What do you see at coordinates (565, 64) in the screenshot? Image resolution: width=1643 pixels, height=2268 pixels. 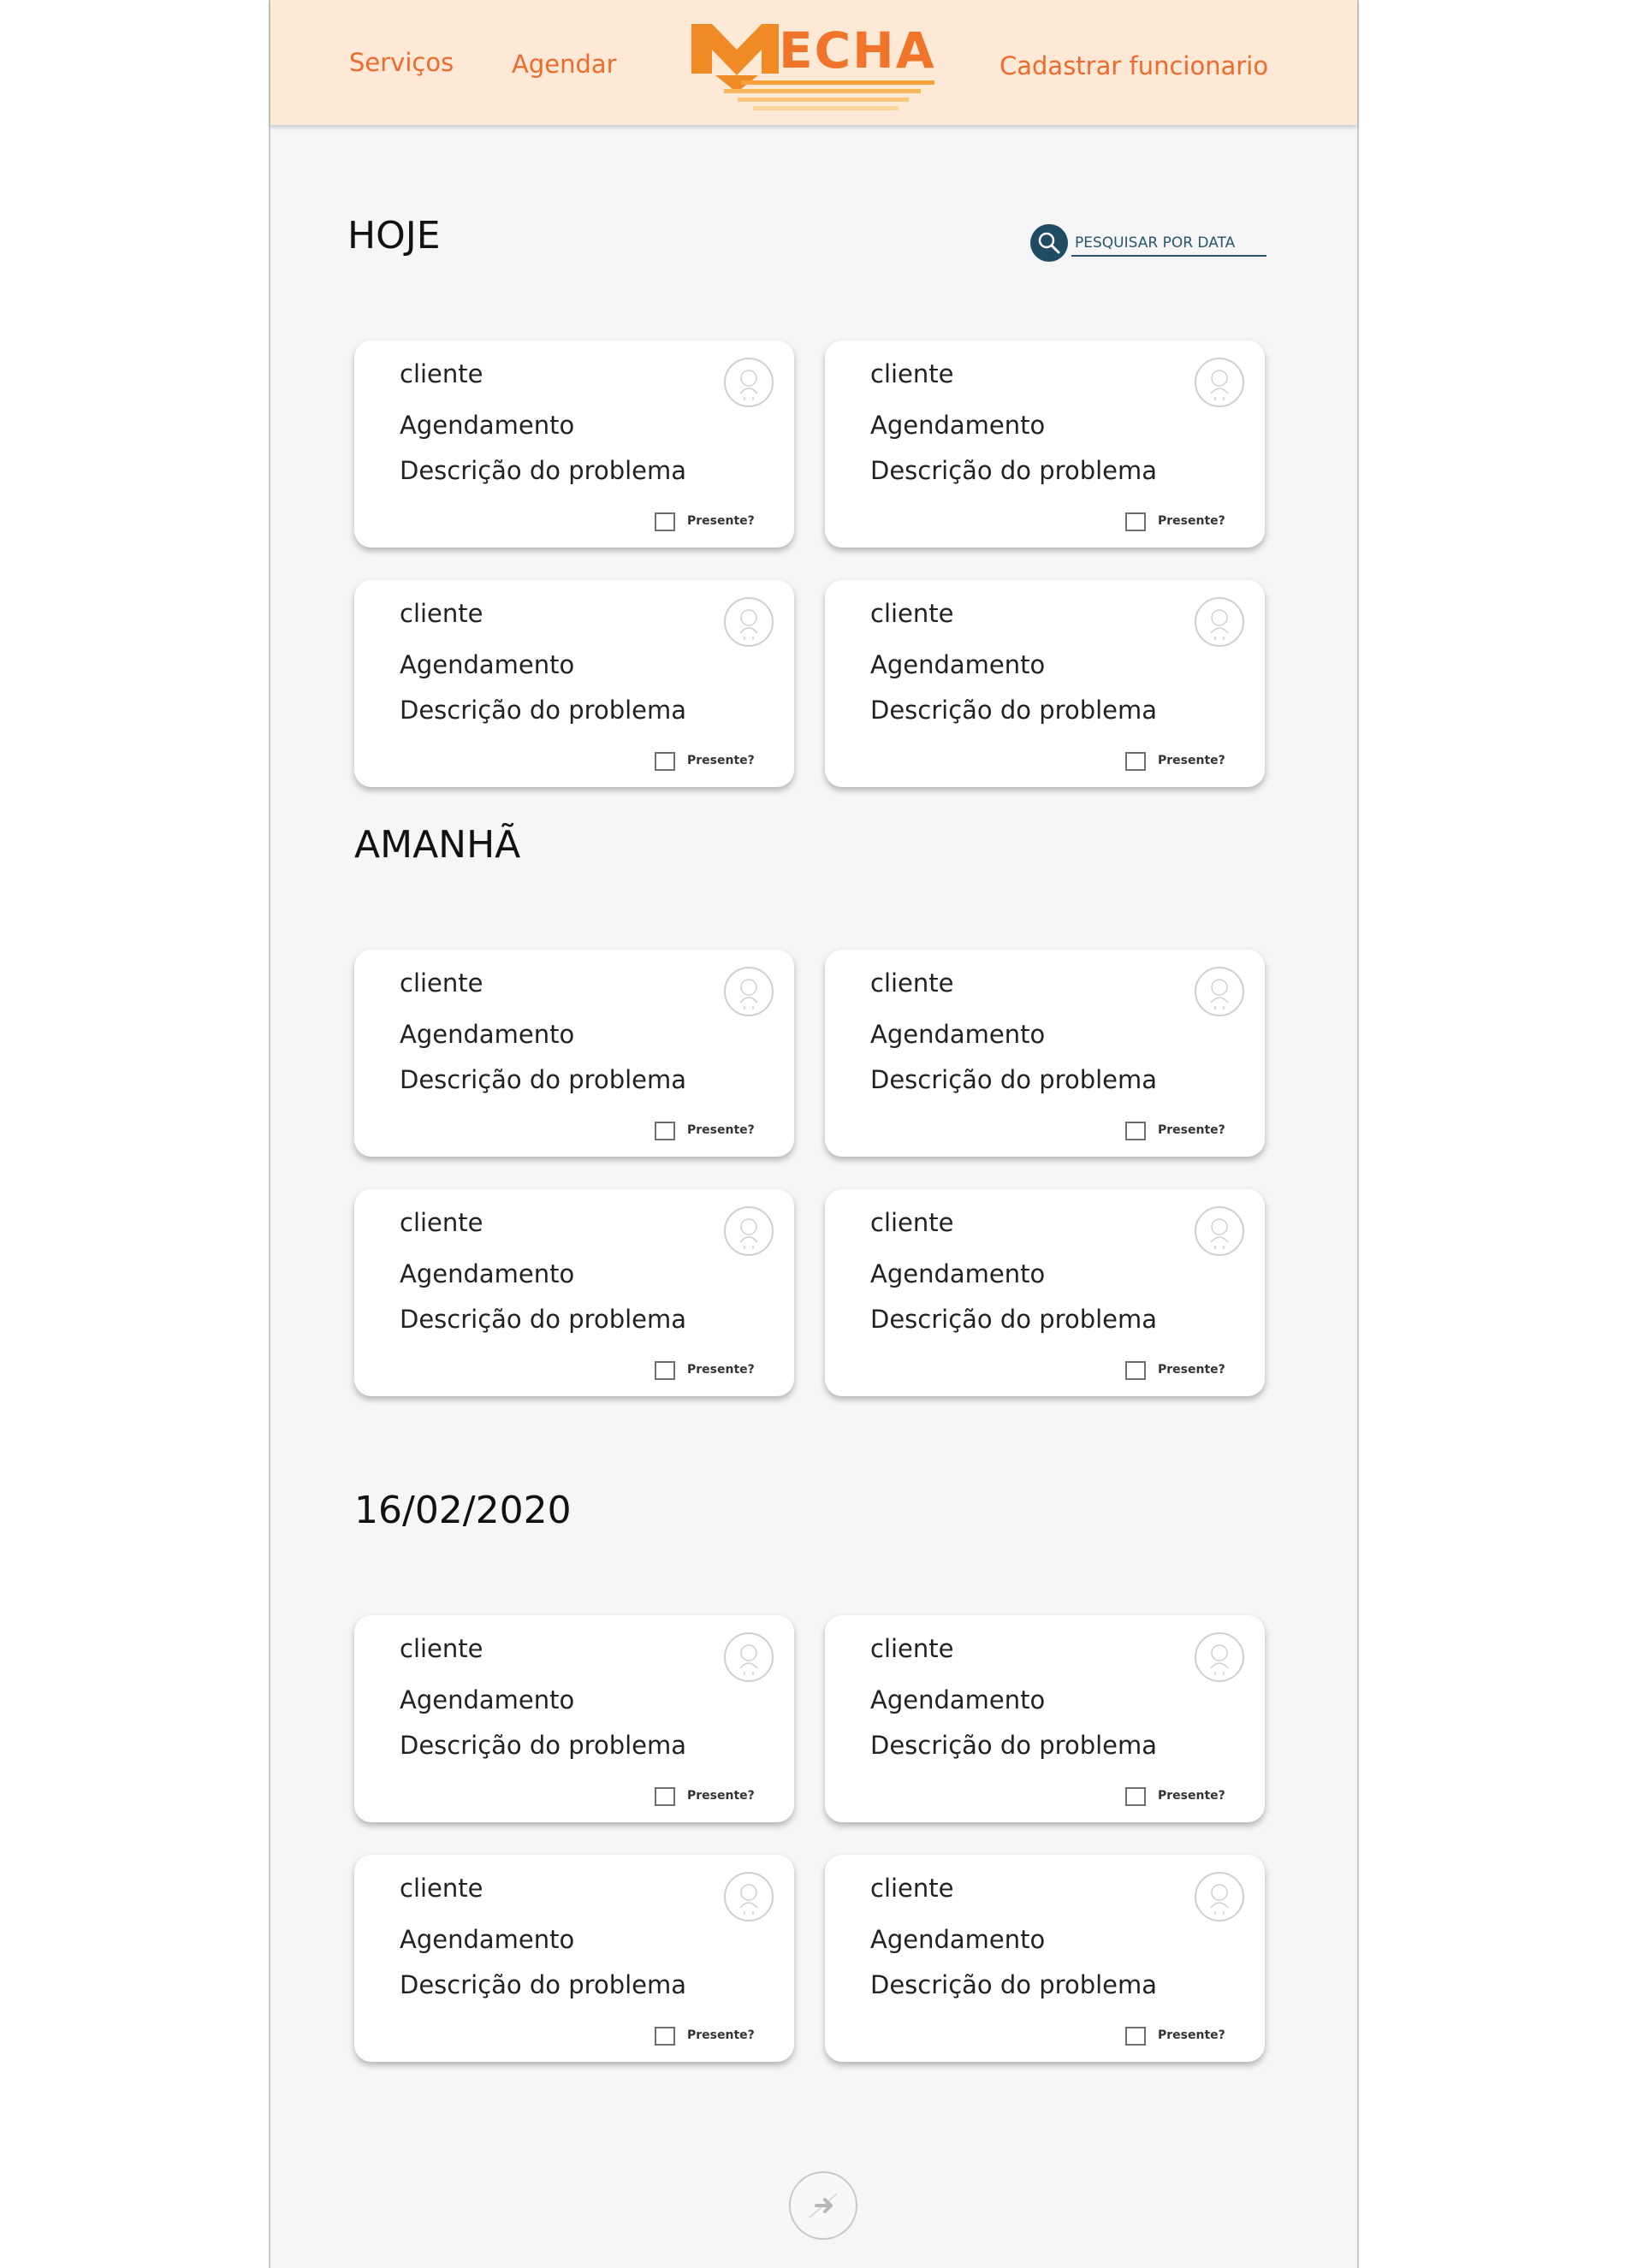 I see `nav-link-agendar: Agendar` at bounding box center [565, 64].